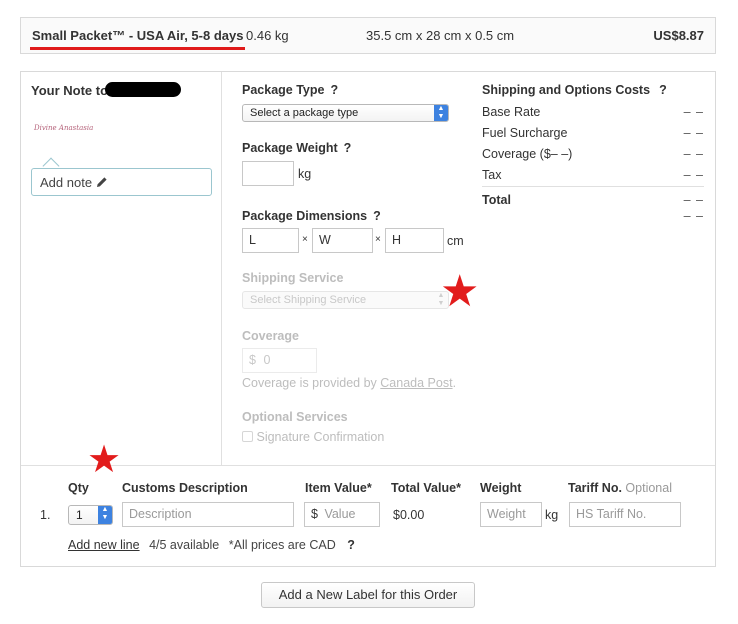 The height and width of the screenshot is (624, 738). I want to click on package-type-select: Select a package type ▲ ▼, so click(345, 113).